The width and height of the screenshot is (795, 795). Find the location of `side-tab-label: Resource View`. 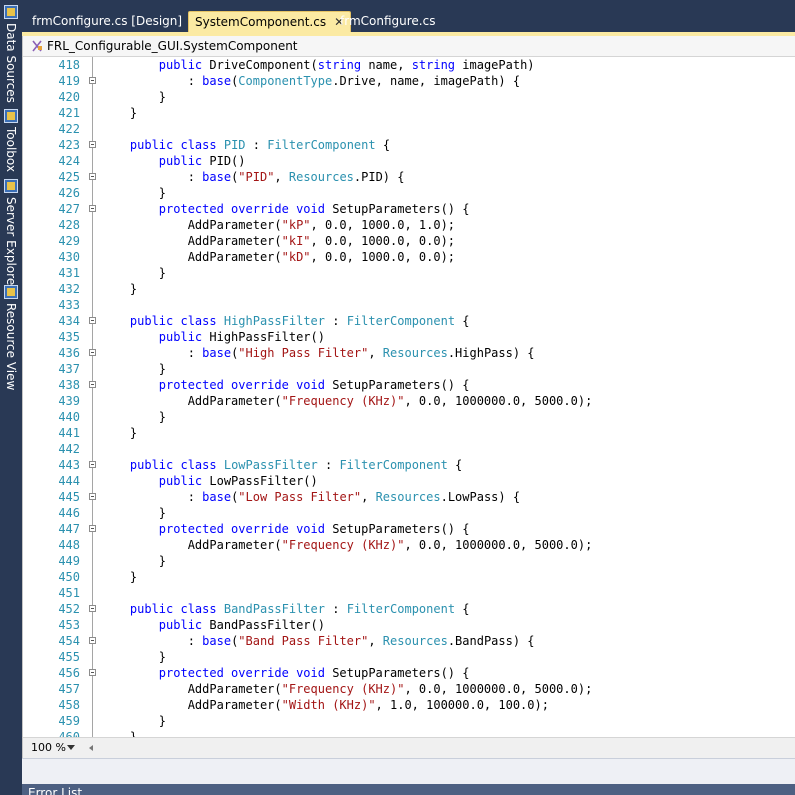

side-tab-label: Resource View is located at coordinates (11, 347).